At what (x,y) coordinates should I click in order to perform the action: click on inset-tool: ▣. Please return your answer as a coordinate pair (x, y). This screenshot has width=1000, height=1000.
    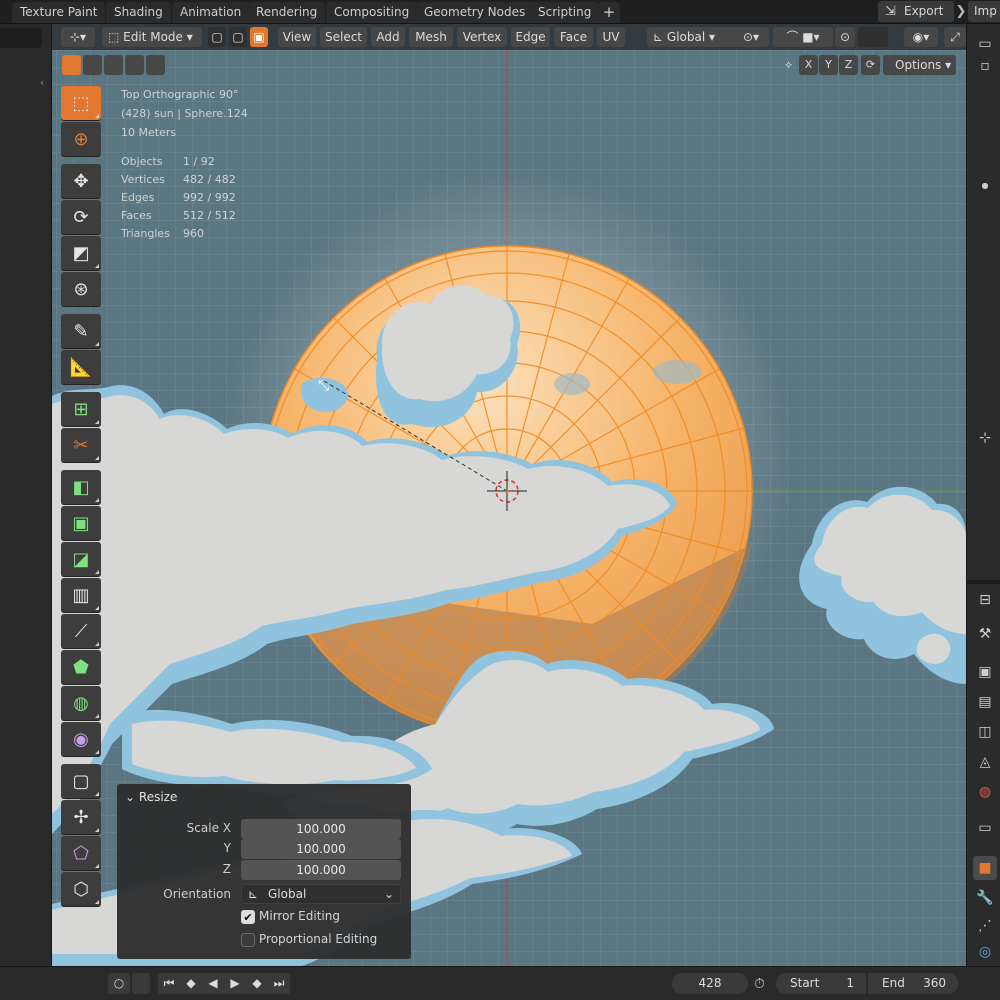
    Looking at the image, I should click on (81, 523).